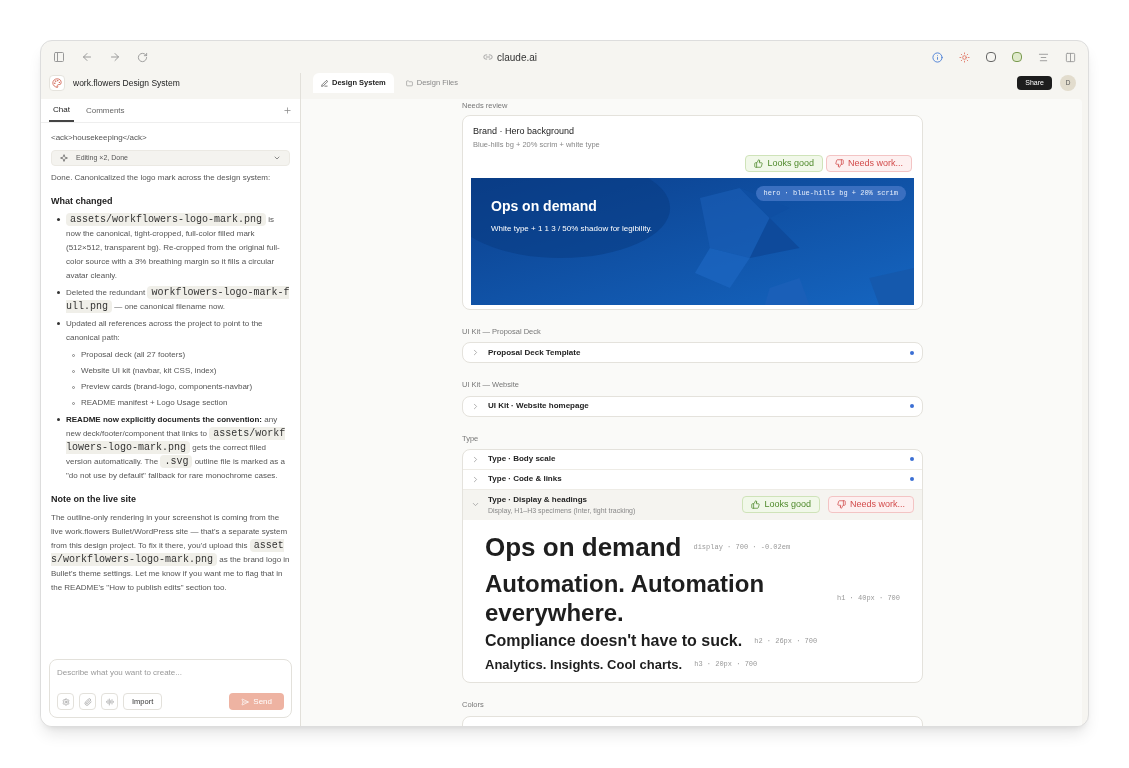  What do you see at coordinates (539, 406) in the screenshot?
I see `row-title: UI Kit · Website homepage` at bounding box center [539, 406].